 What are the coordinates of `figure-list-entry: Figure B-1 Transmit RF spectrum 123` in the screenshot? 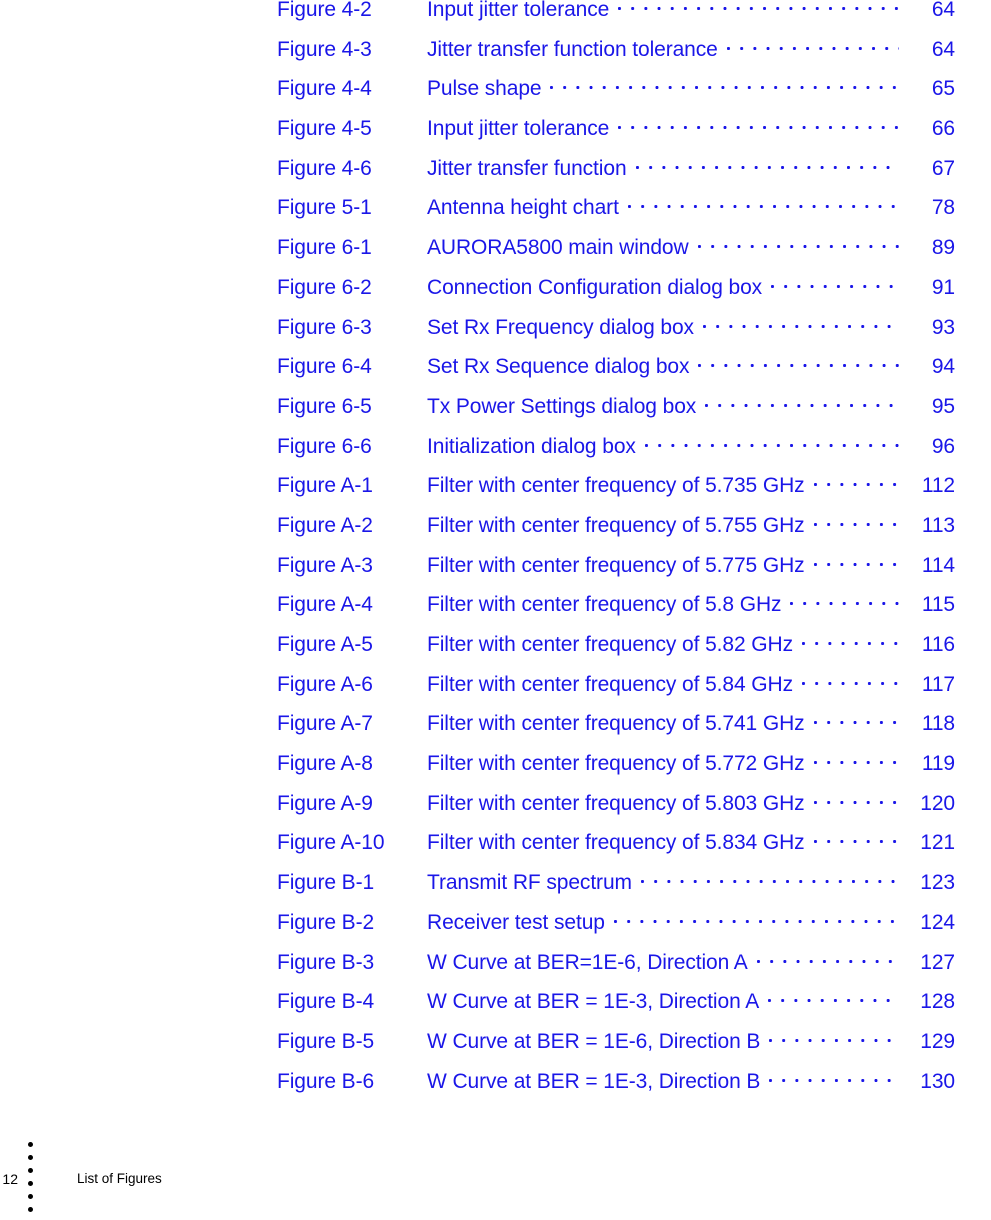 It's located at (495, 883).